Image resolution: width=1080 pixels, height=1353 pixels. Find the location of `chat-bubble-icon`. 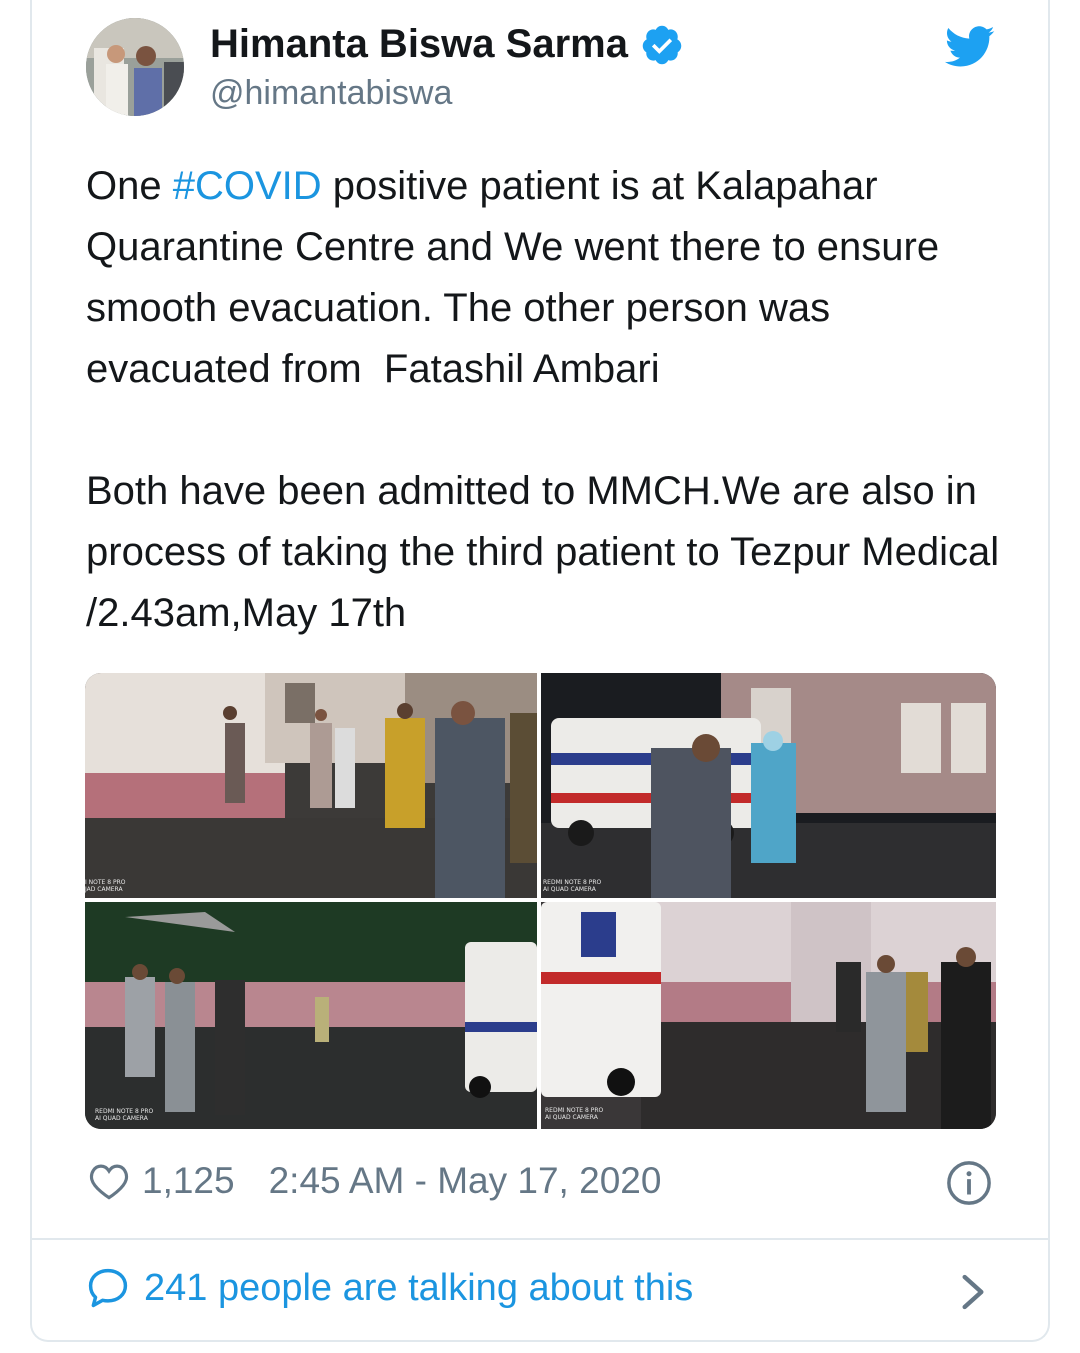

chat-bubble-icon is located at coordinates (108, 1288).